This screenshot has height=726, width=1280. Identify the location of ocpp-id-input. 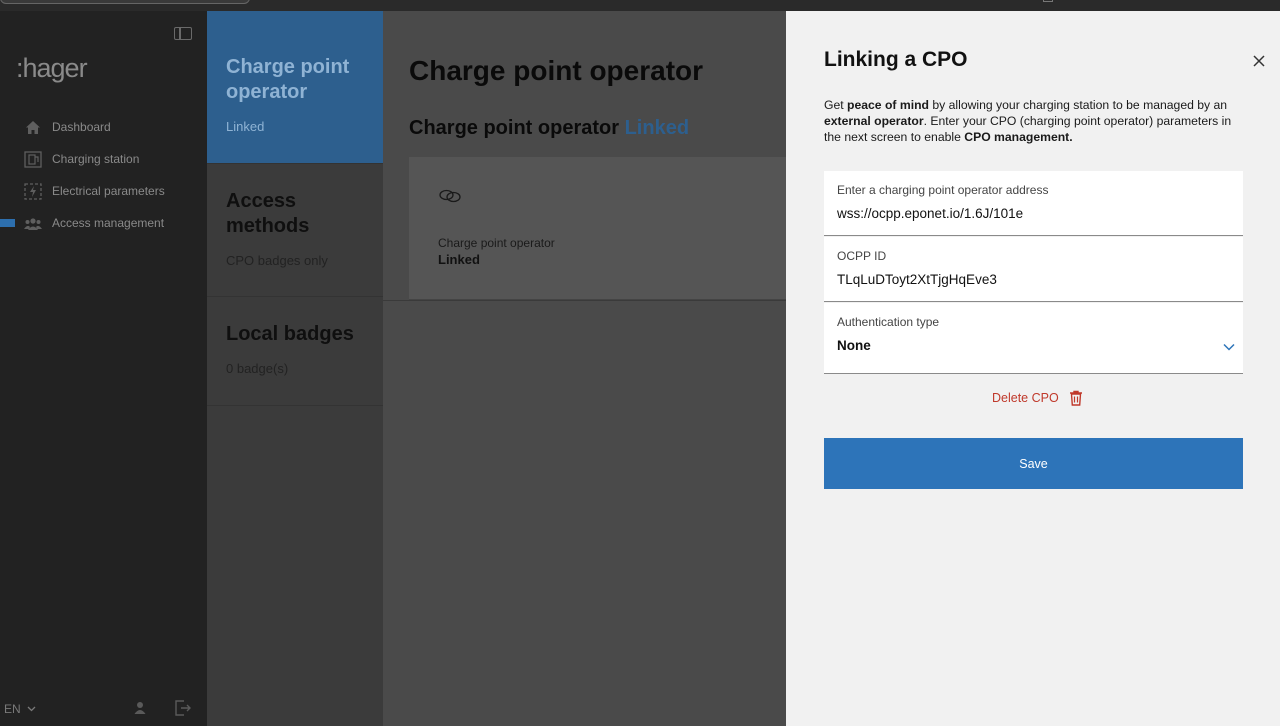
(1027, 279).